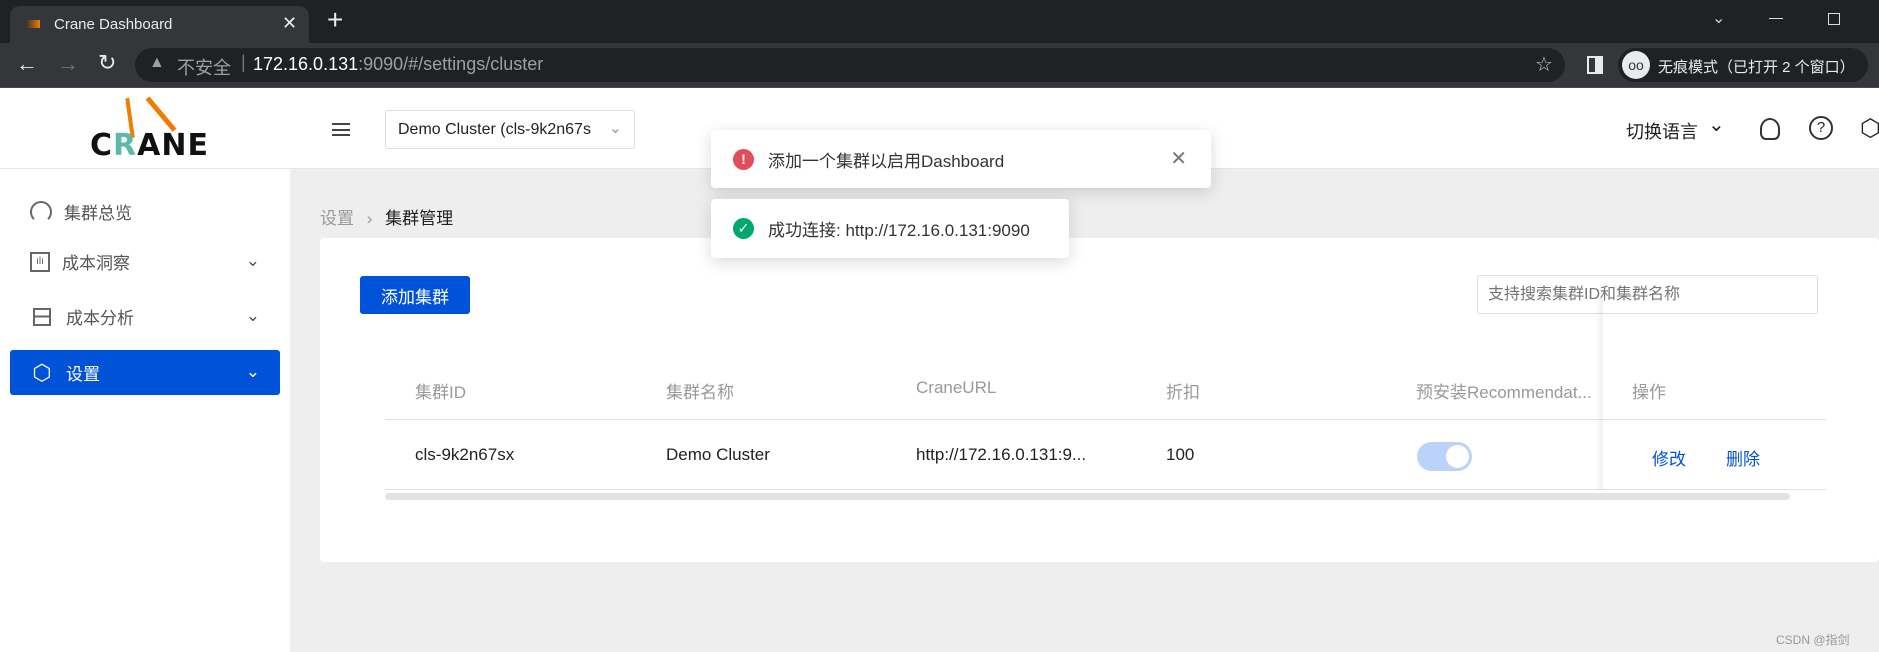 The height and width of the screenshot is (652, 1879). What do you see at coordinates (83, 374) in the screenshot?
I see `sidebar-item-label: 设置` at bounding box center [83, 374].